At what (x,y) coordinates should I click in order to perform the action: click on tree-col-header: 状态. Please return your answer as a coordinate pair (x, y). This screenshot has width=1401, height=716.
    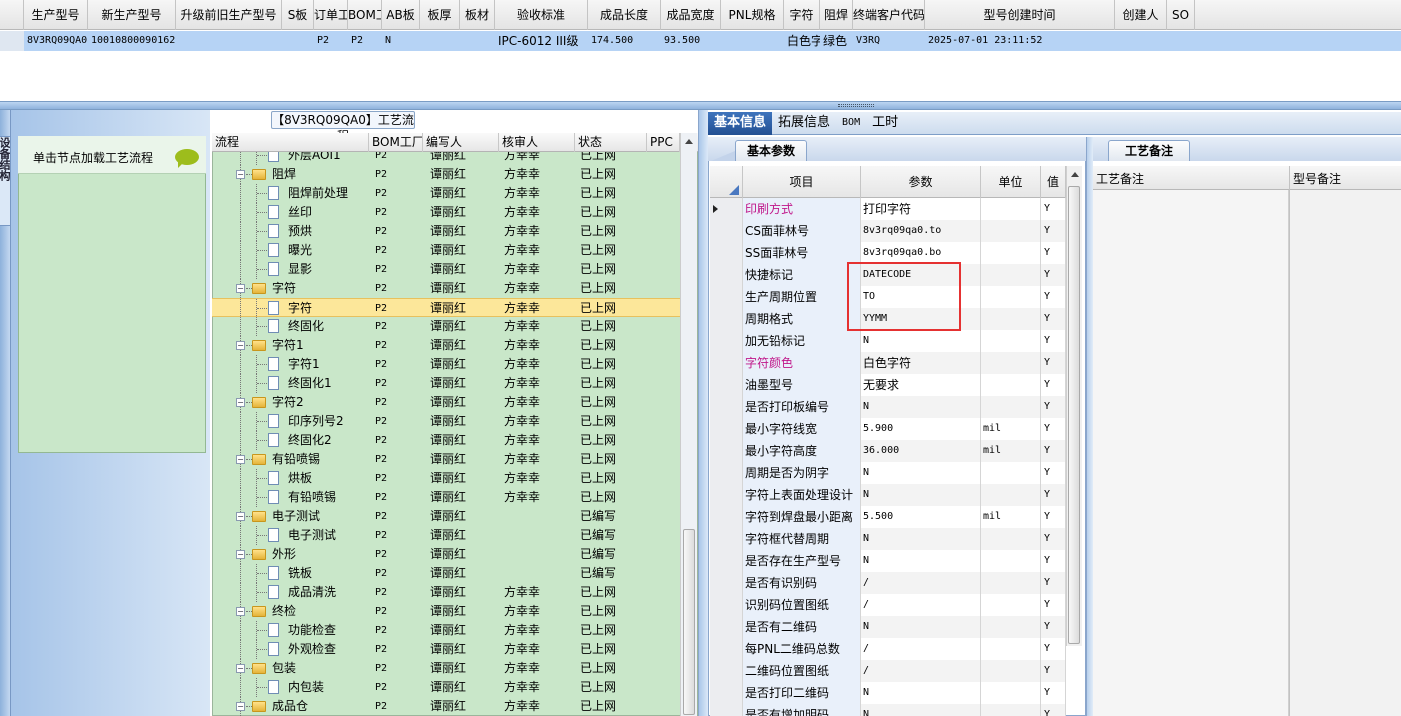
    Looking at the image, I should click on (611, 142).